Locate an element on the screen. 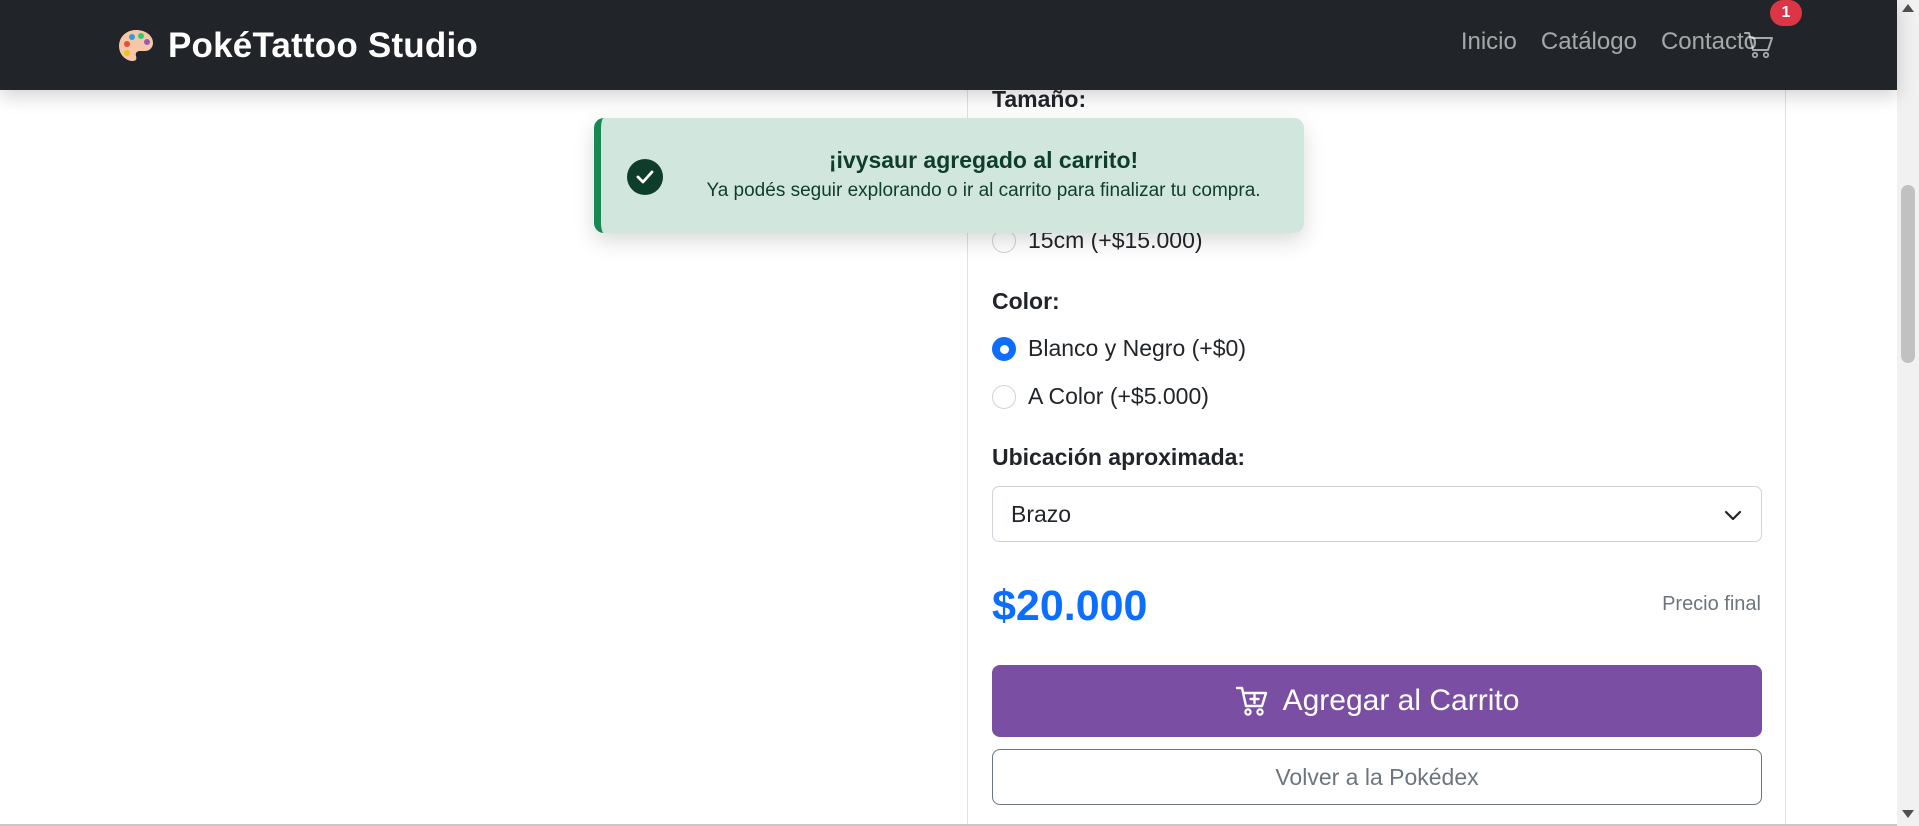 The image size is (1919, 826). chevron-down-icon is located at coordinates (1733, 515).